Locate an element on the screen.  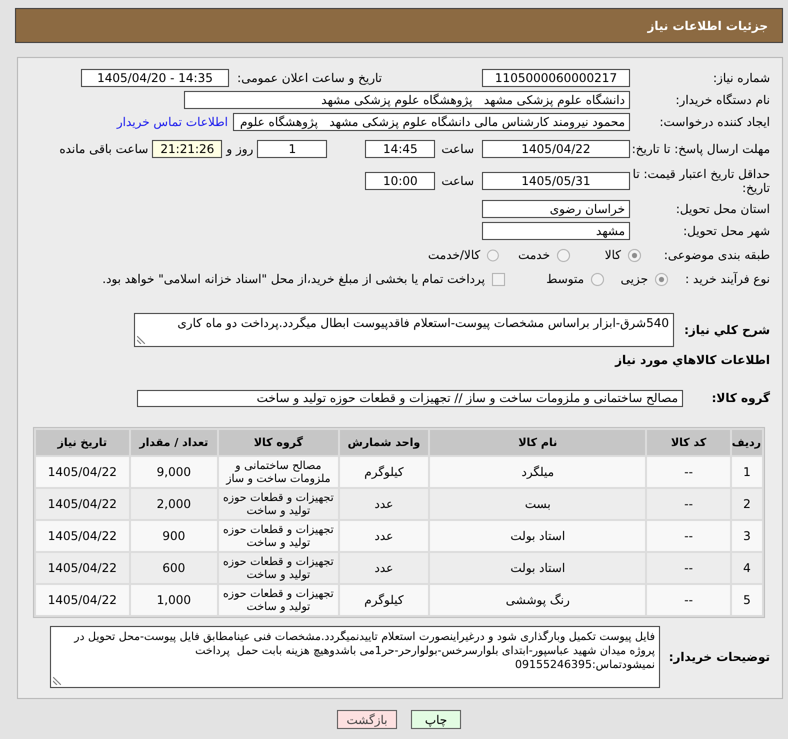
column-header: گروه کالا is located at coordinates (278, 442).